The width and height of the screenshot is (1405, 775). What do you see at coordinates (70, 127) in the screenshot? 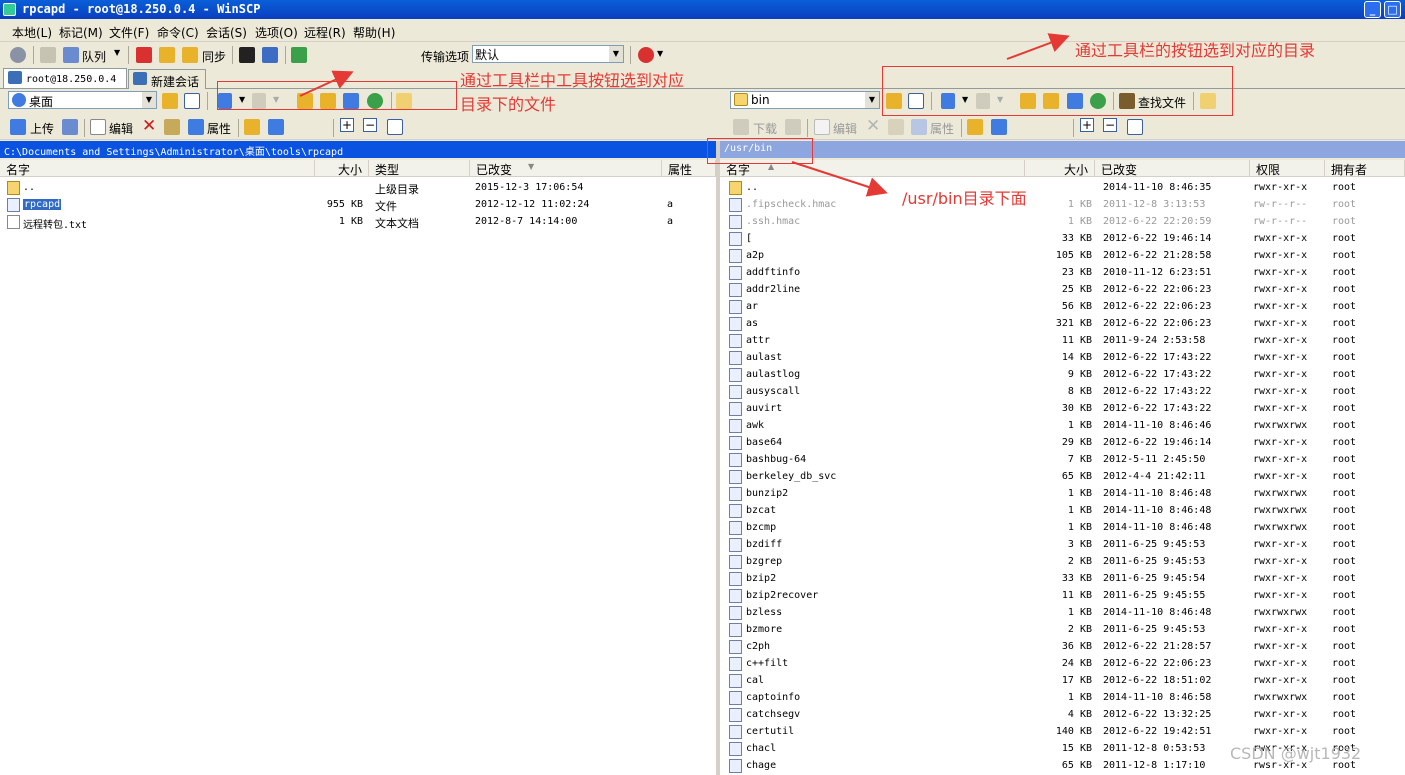
I see `upload-queue-icon` at bounding box center [70, 127].